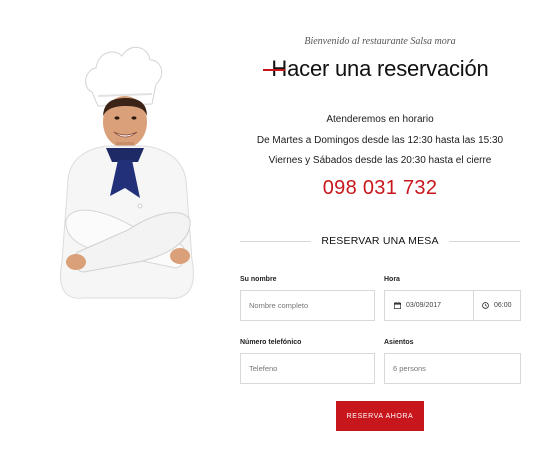 The width and height of the screenshot is (540, 454). I want to click on reservation-heading: RESERVAR UNA MESA, so click(380, 241).